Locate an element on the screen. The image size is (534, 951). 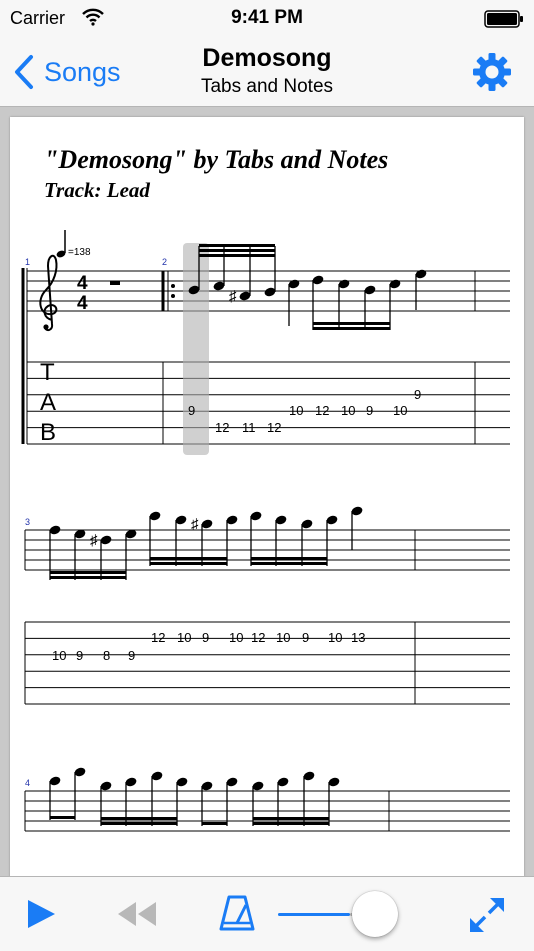
tempo-slider is located at coordinates (338, 914).